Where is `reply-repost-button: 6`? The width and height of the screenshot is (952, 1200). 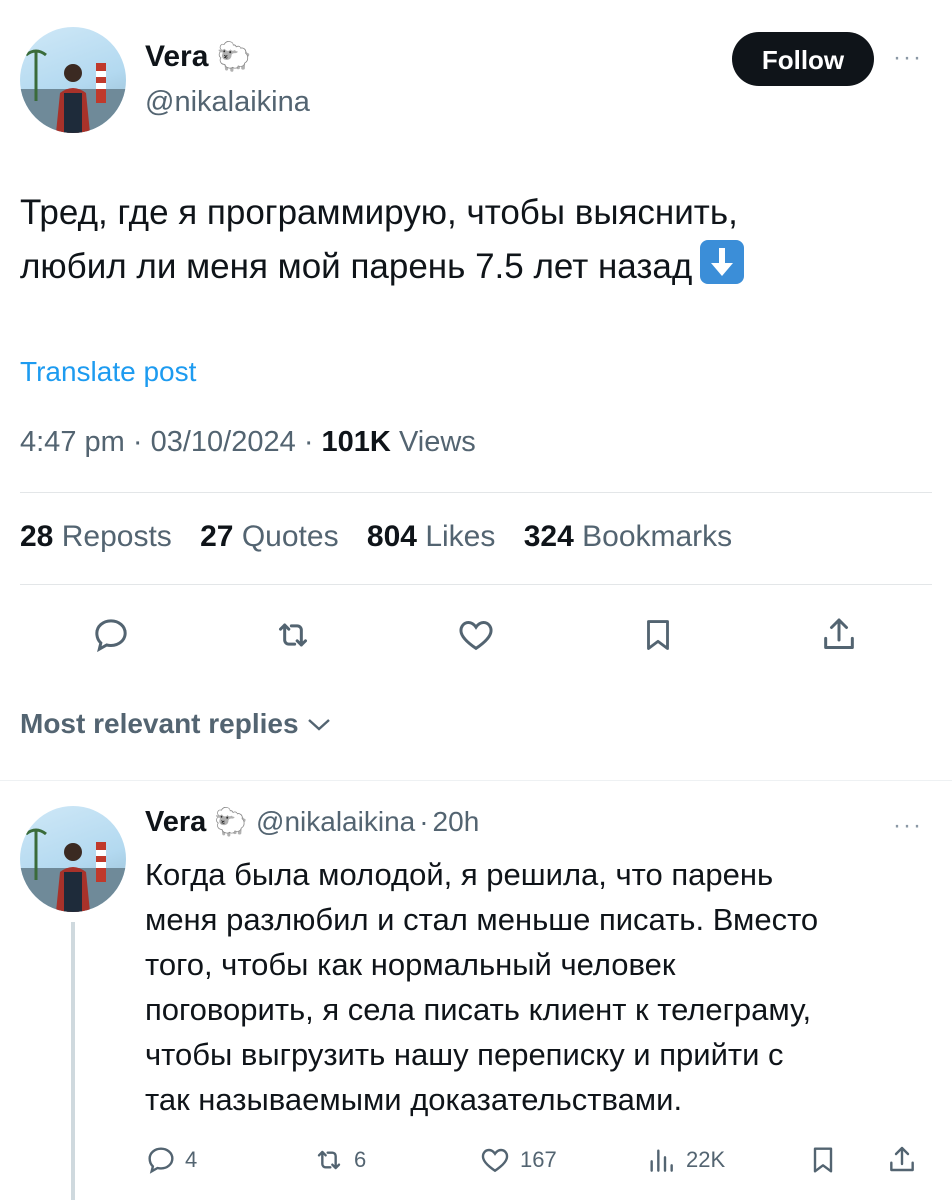 reply-repost-button: 6 is located at coordinates (339, 1160).